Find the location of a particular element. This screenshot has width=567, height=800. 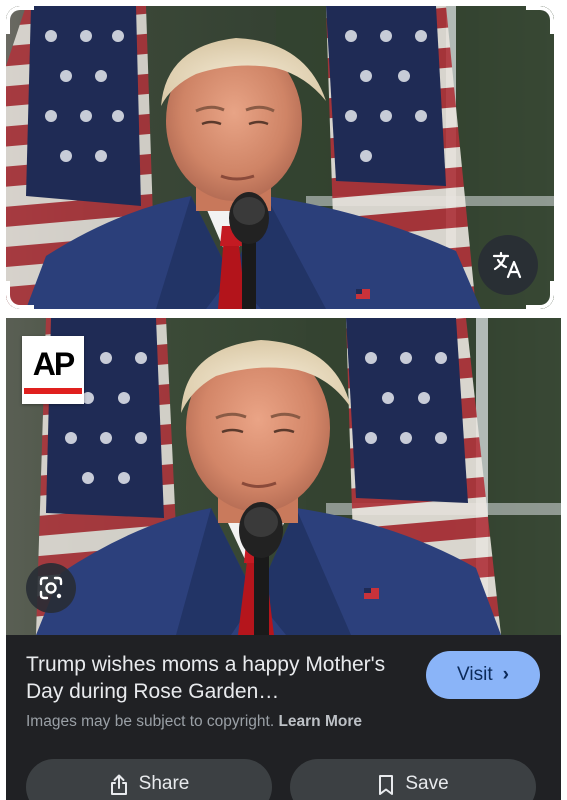

share-label: Share is located at coordinates (164, 783).